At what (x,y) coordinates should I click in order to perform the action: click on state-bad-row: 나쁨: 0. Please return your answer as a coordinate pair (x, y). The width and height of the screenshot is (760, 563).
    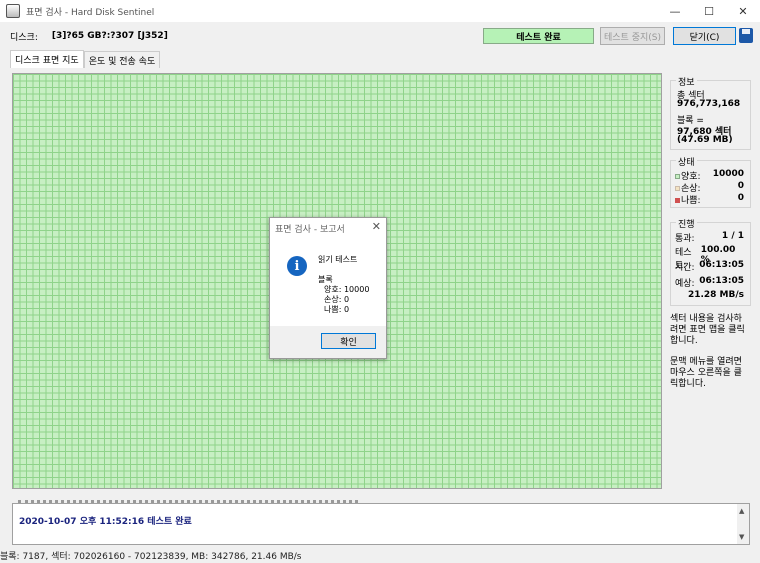
    Looking at the image, I should click on (709, 199).